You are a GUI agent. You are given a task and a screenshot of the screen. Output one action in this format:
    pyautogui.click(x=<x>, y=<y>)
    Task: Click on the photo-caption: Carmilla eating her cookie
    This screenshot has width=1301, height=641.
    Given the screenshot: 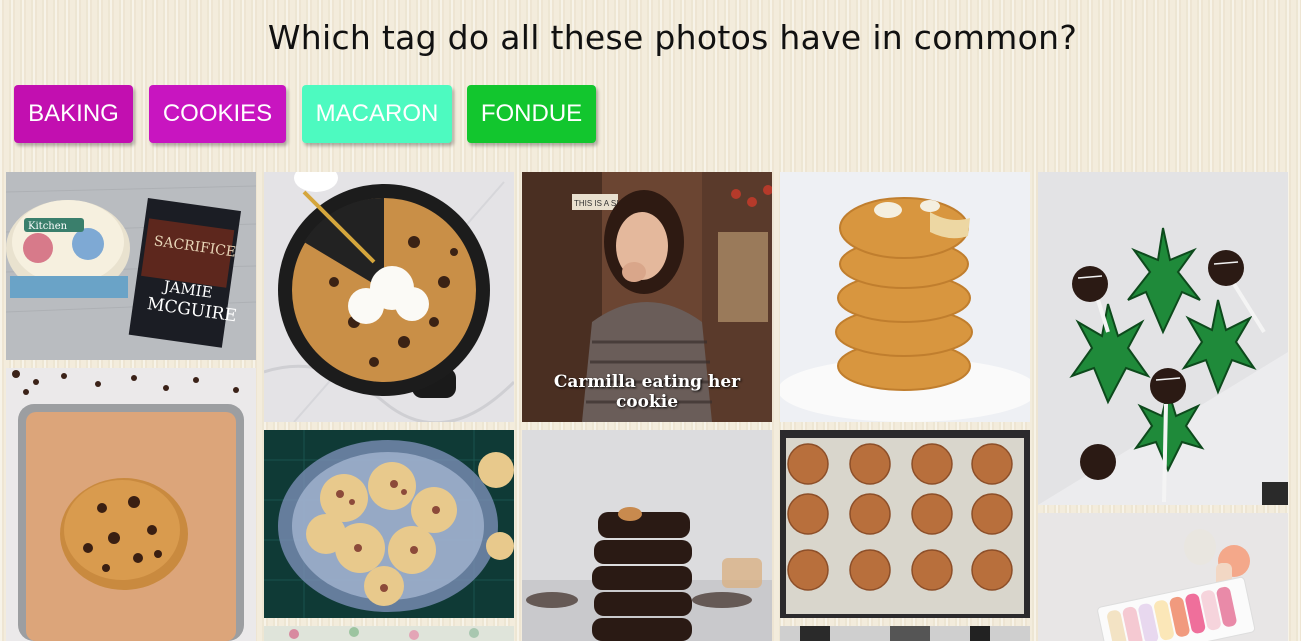 What is the action you would take?
    pyautogui.click(x=647, y=392)
    